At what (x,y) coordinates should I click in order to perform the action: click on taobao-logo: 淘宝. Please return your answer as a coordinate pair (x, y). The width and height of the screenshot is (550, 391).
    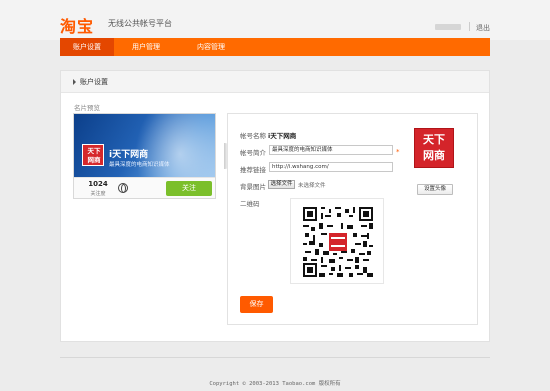
    Looking at the image, I should click on (77, 25).